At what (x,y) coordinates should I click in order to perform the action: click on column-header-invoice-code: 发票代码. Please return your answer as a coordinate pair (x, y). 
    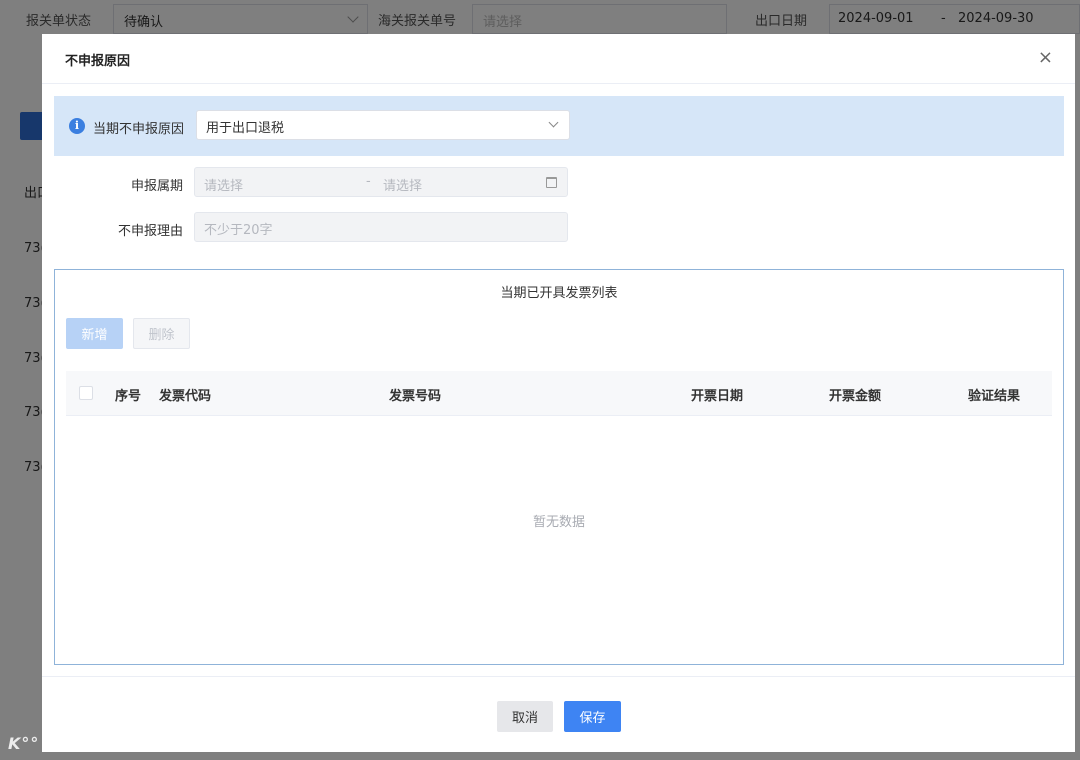
    Looking at the image, I should click on (185, 394).